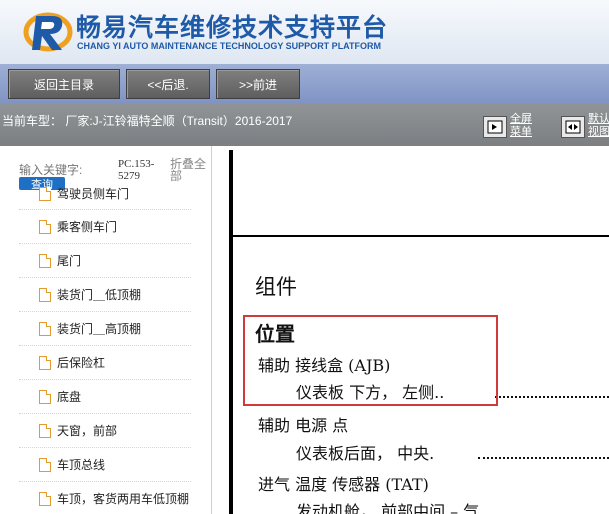 This screenshot has height=514, width=609. I want to click on tree-item-label: 底盘, so click(69, 397).